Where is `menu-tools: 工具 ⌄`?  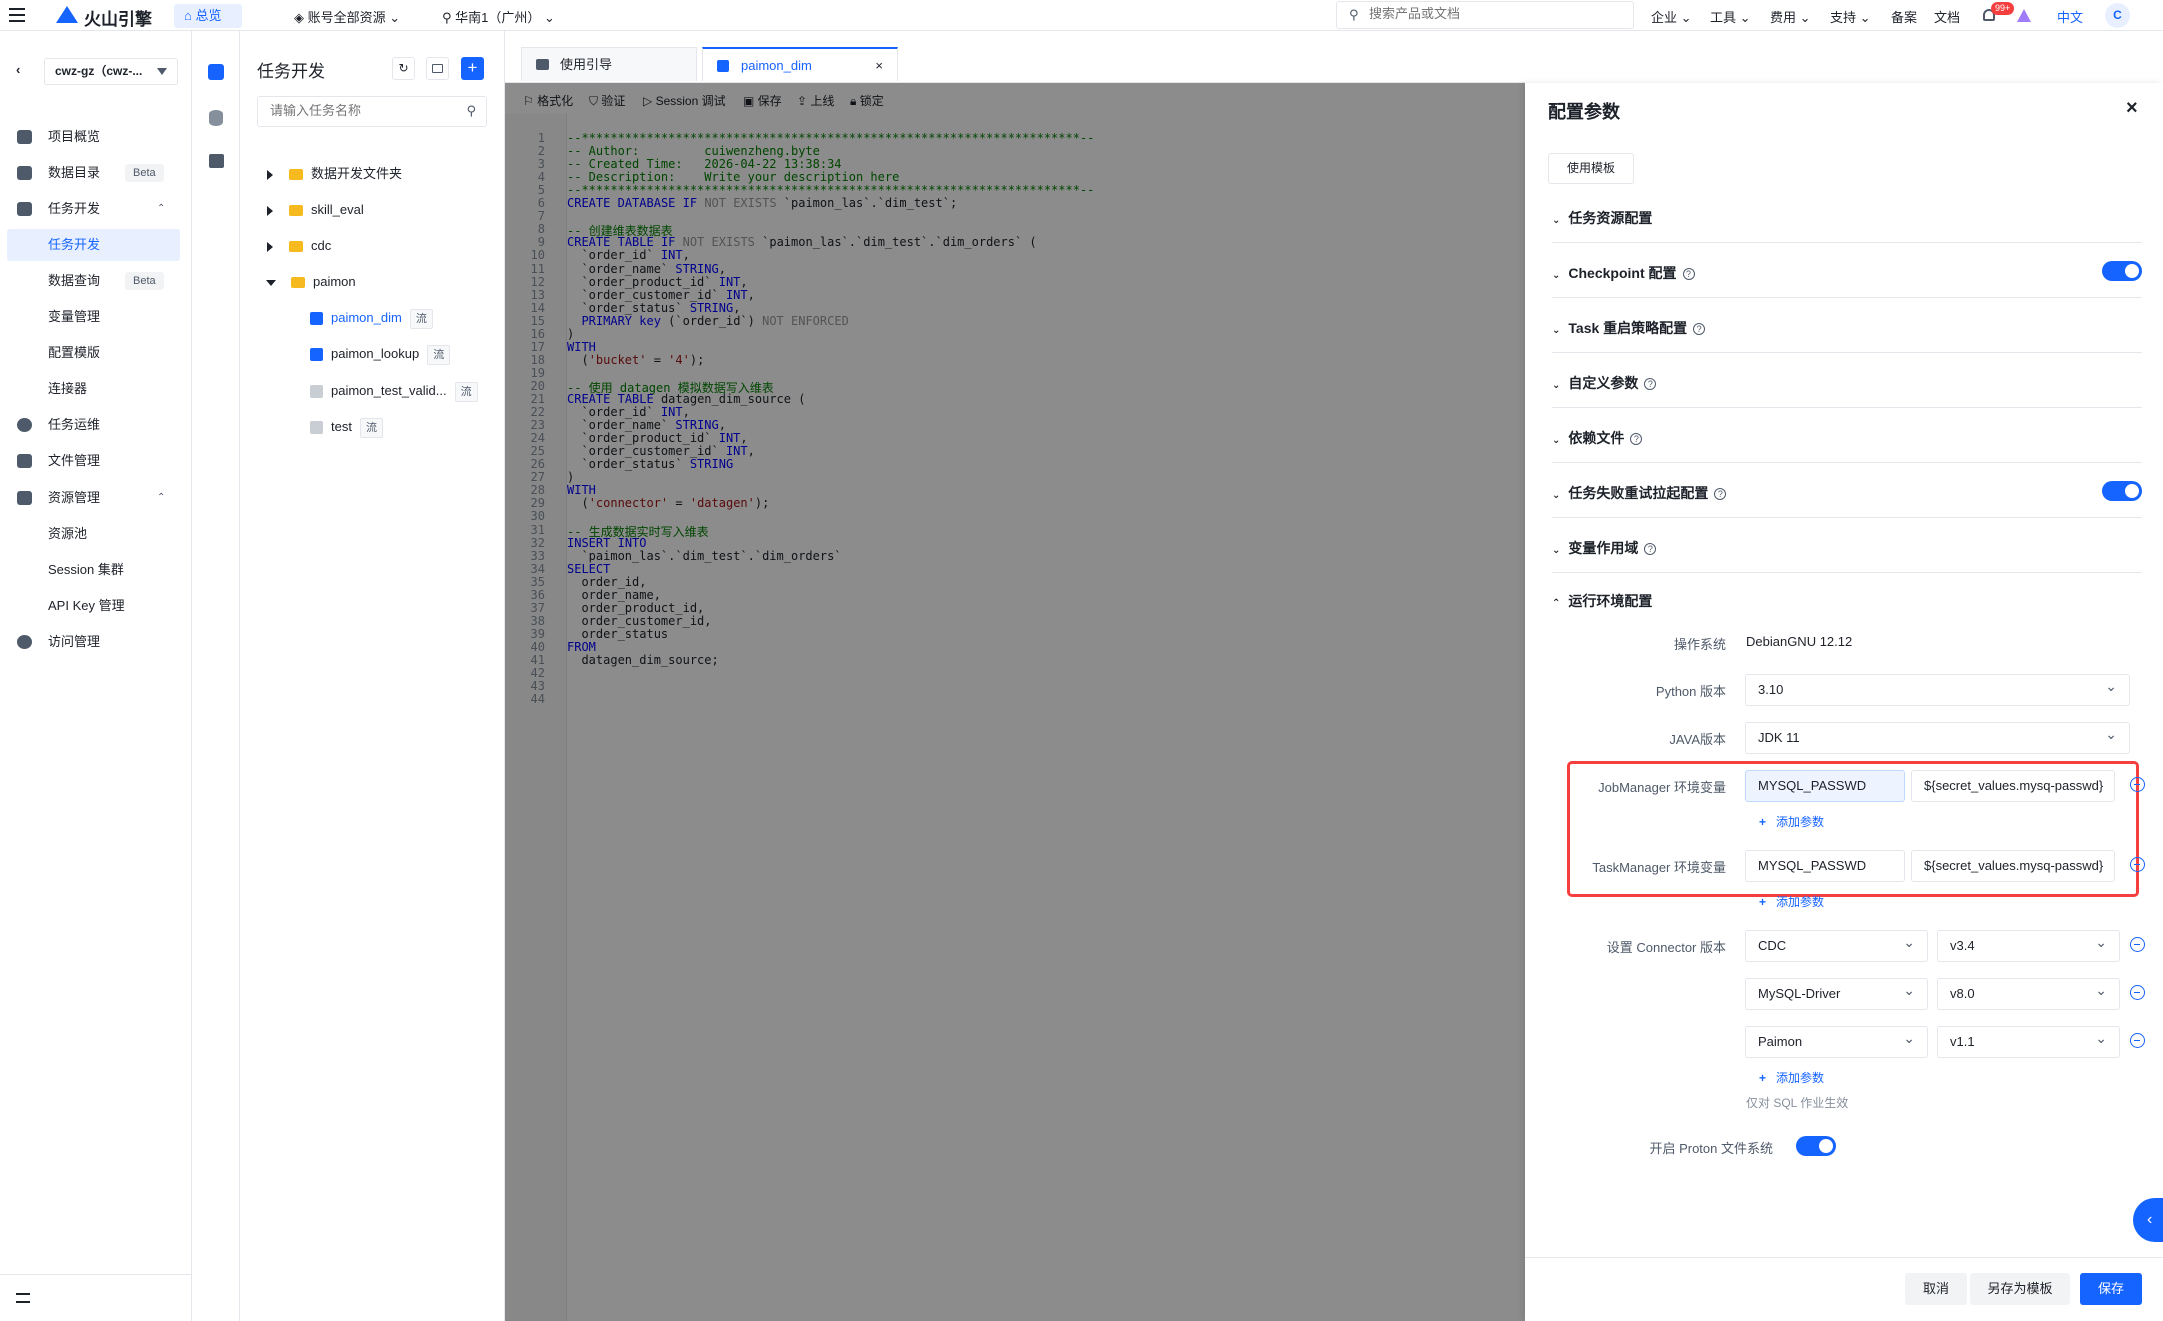
menu-tools: 工具 ⌄ is located at coordinates (1730, 16).